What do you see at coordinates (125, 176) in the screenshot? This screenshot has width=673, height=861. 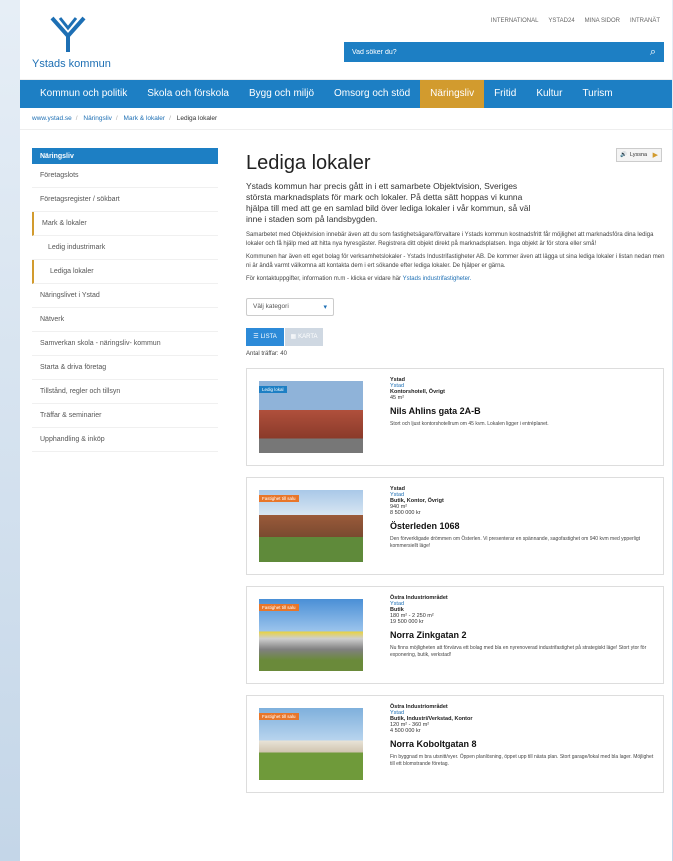 I see `sidebar-item-foretagslots: Företagslots` at bounding box center [125, 176].